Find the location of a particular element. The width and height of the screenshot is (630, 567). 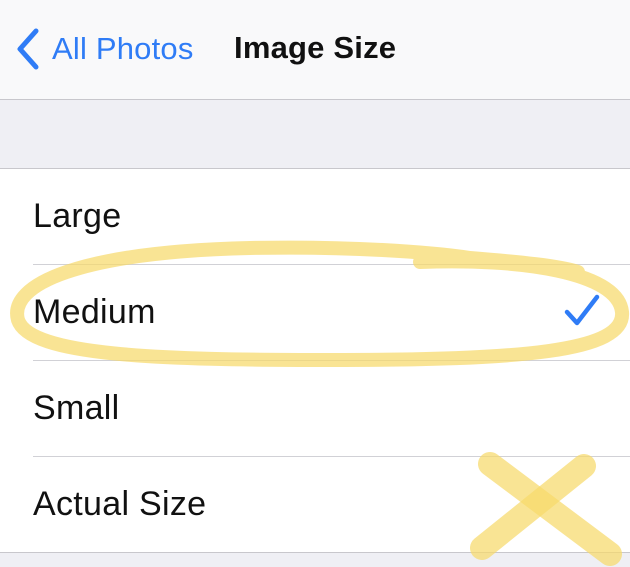

checkmark-icon is located at coordinates (582, 310).